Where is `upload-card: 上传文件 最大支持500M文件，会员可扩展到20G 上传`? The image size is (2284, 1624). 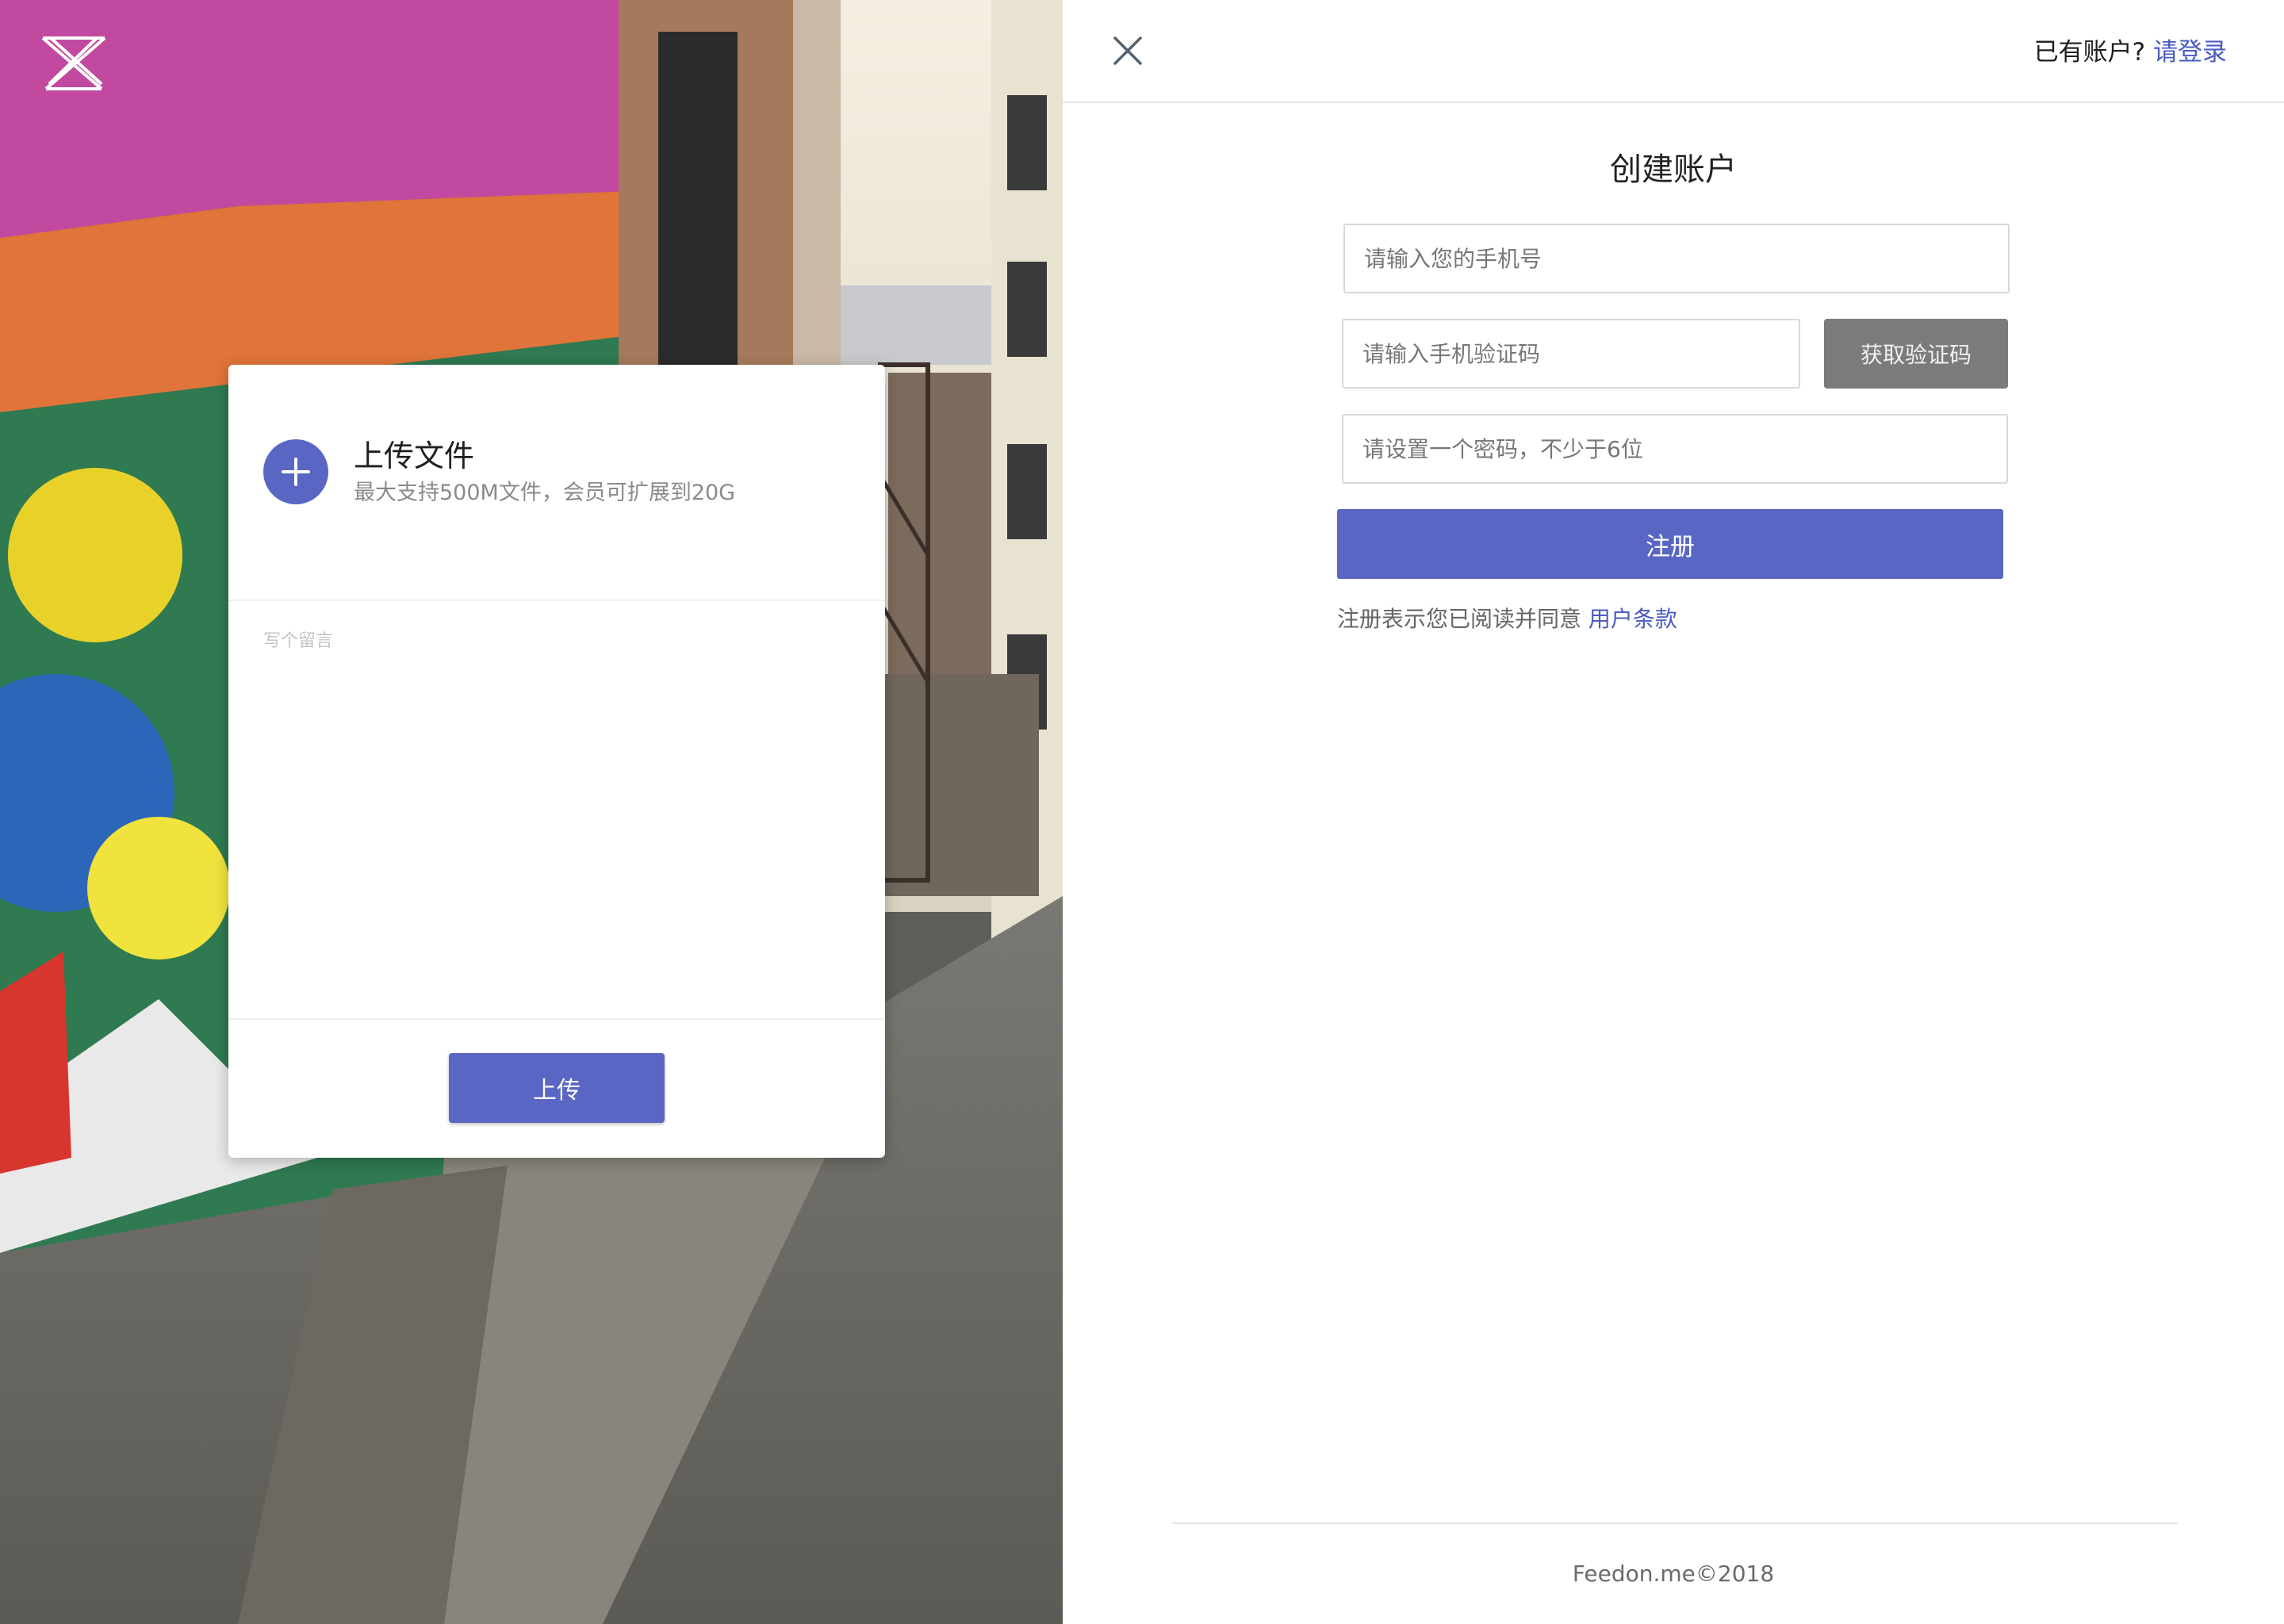 upload-card: 上传文件 最大支持500M文件，会员可扩展到20G 上传 is located at coordinates (556, 761).